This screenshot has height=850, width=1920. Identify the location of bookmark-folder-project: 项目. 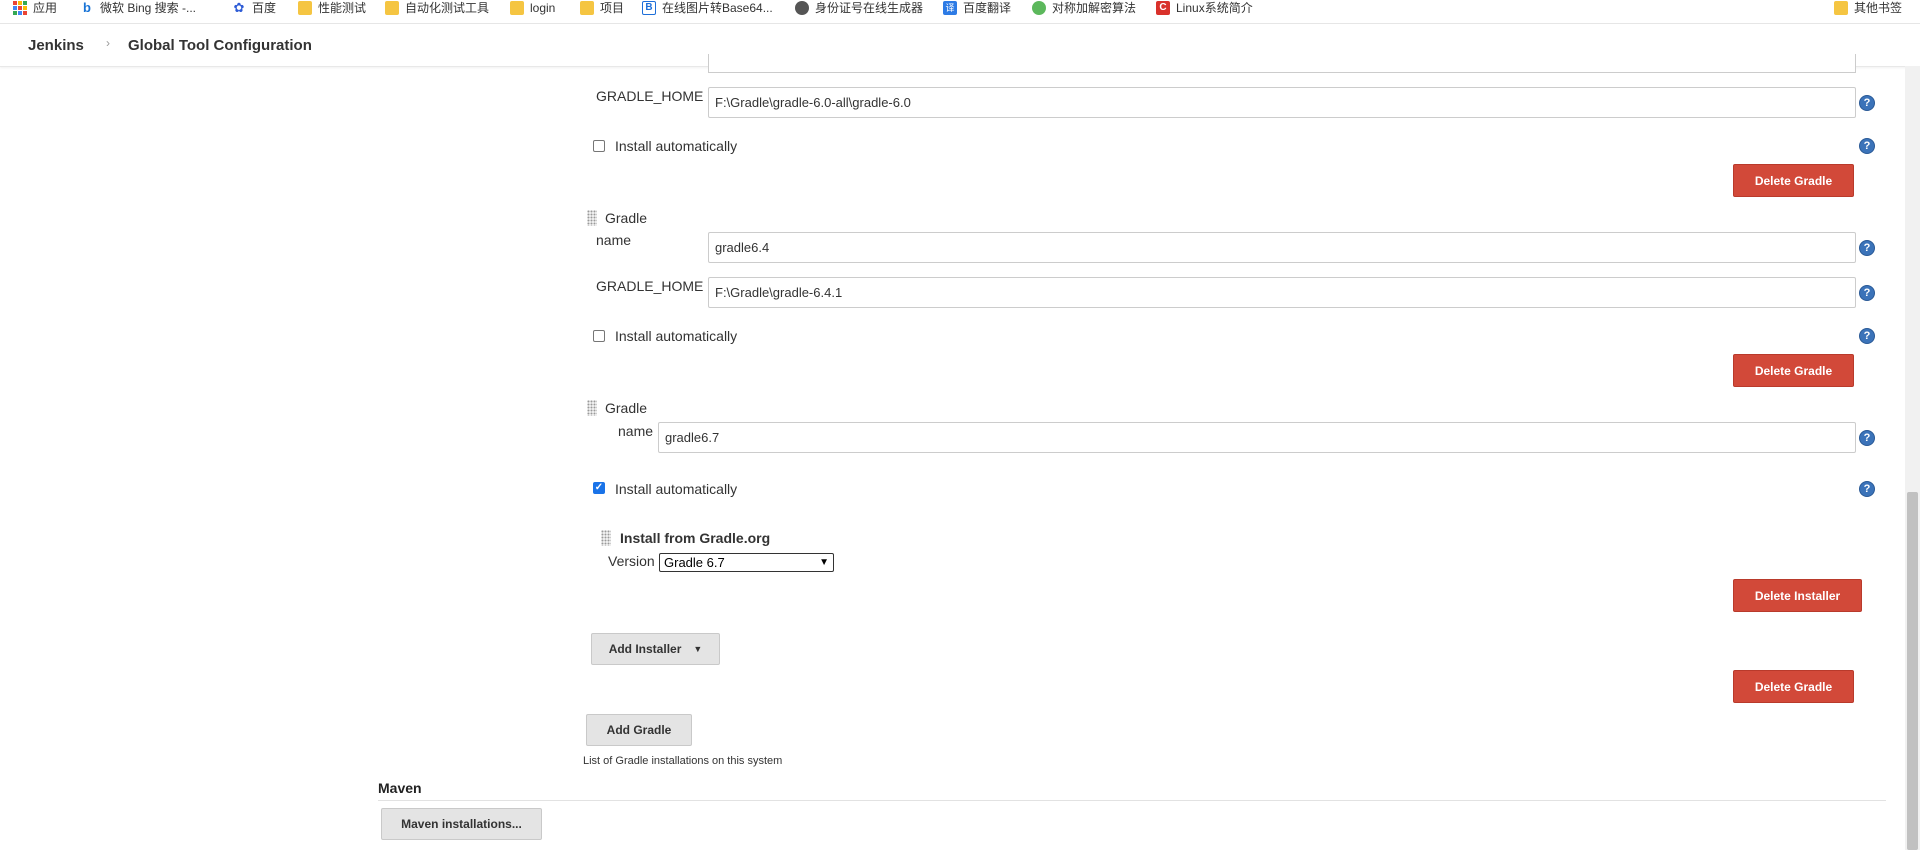
(602, 8).